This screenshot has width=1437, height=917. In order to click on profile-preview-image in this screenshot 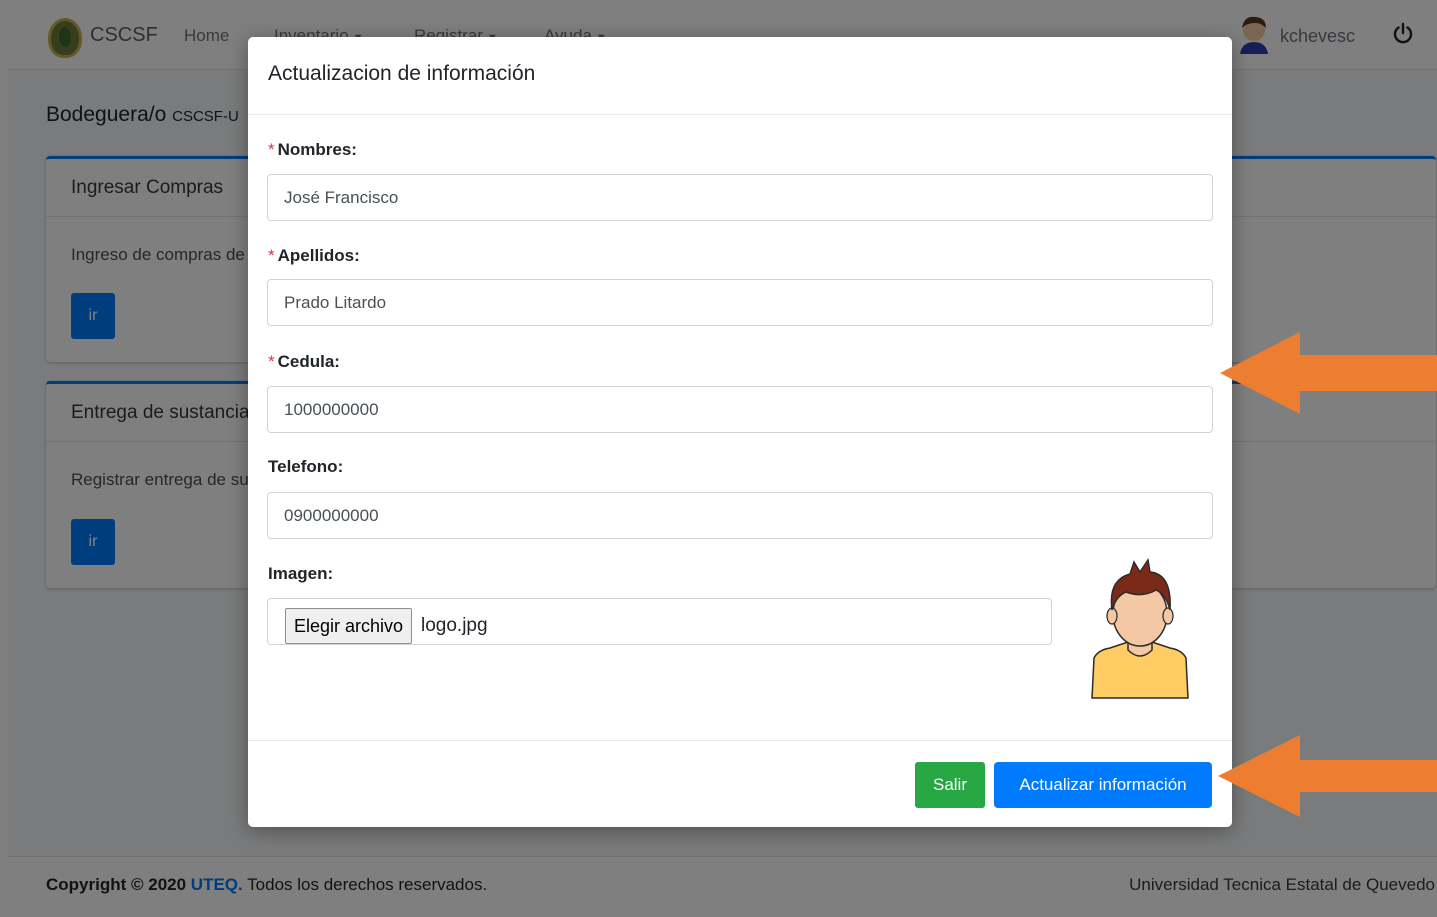, I will do `click(1140, 628)`.